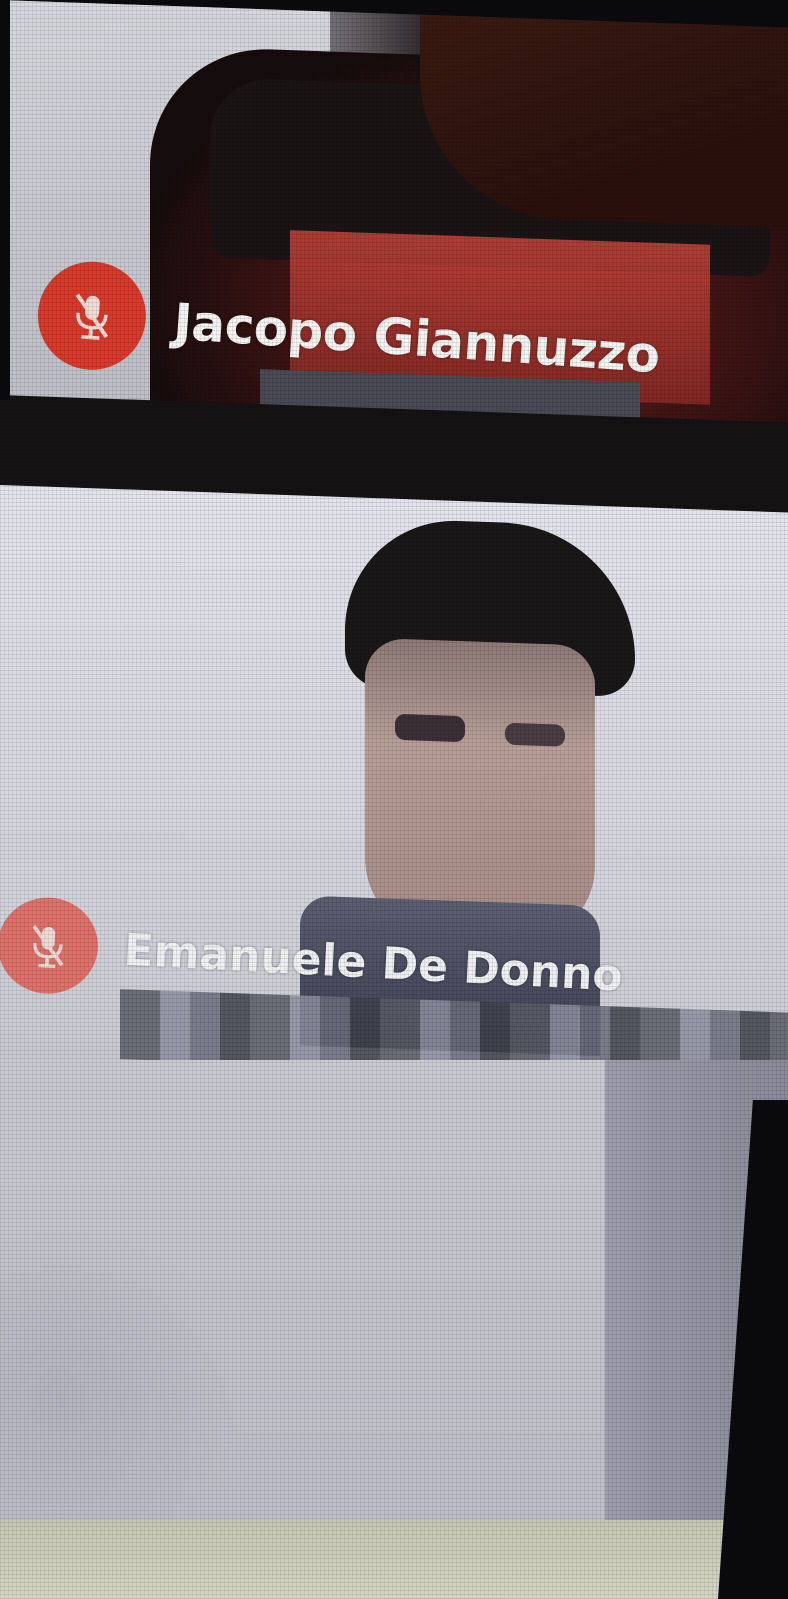 Image resolution: width=788 pixels, height=1599 pixels. Describe the element at coordinates (416, 338) in the screenshot. I see `participant-name: Jacopo Giannuzzo` at that location.